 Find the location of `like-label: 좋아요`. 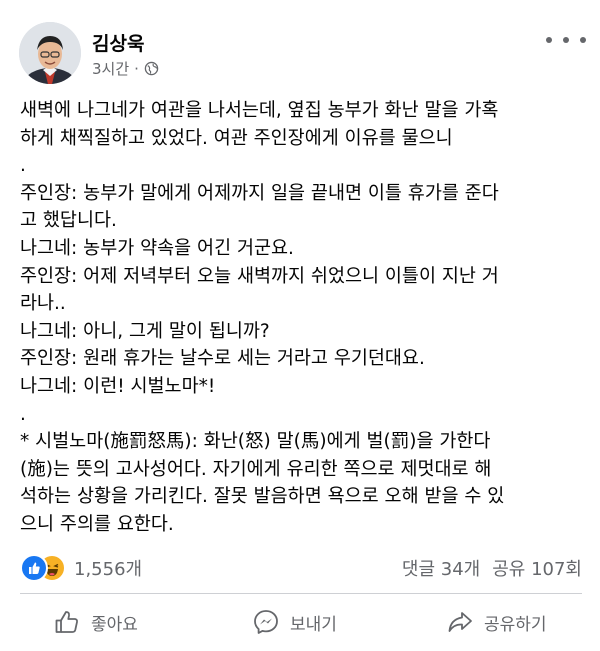

like-label: 좋아요 is located at coordinates (114, 624).